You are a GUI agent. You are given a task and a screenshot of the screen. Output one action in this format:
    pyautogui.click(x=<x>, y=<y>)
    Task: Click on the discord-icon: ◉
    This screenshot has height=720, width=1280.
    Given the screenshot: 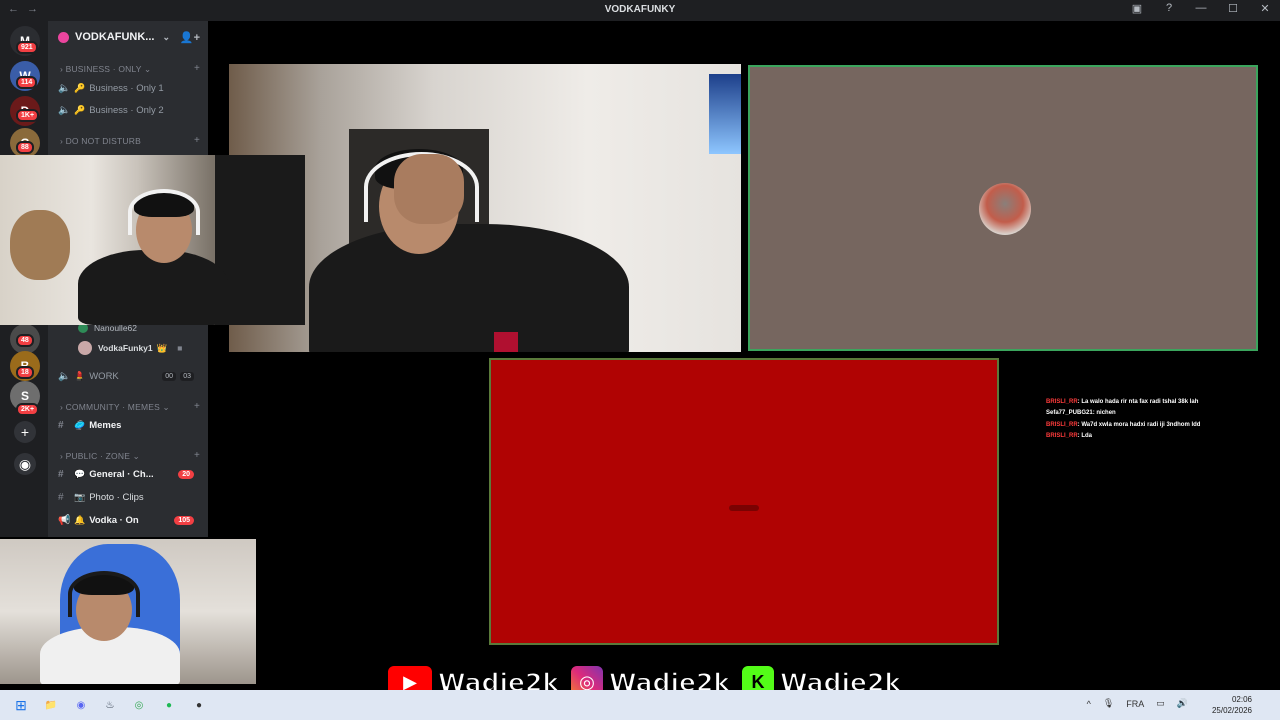 What is the action you would take?
    pyautogui.click(x=81, y=705)
    